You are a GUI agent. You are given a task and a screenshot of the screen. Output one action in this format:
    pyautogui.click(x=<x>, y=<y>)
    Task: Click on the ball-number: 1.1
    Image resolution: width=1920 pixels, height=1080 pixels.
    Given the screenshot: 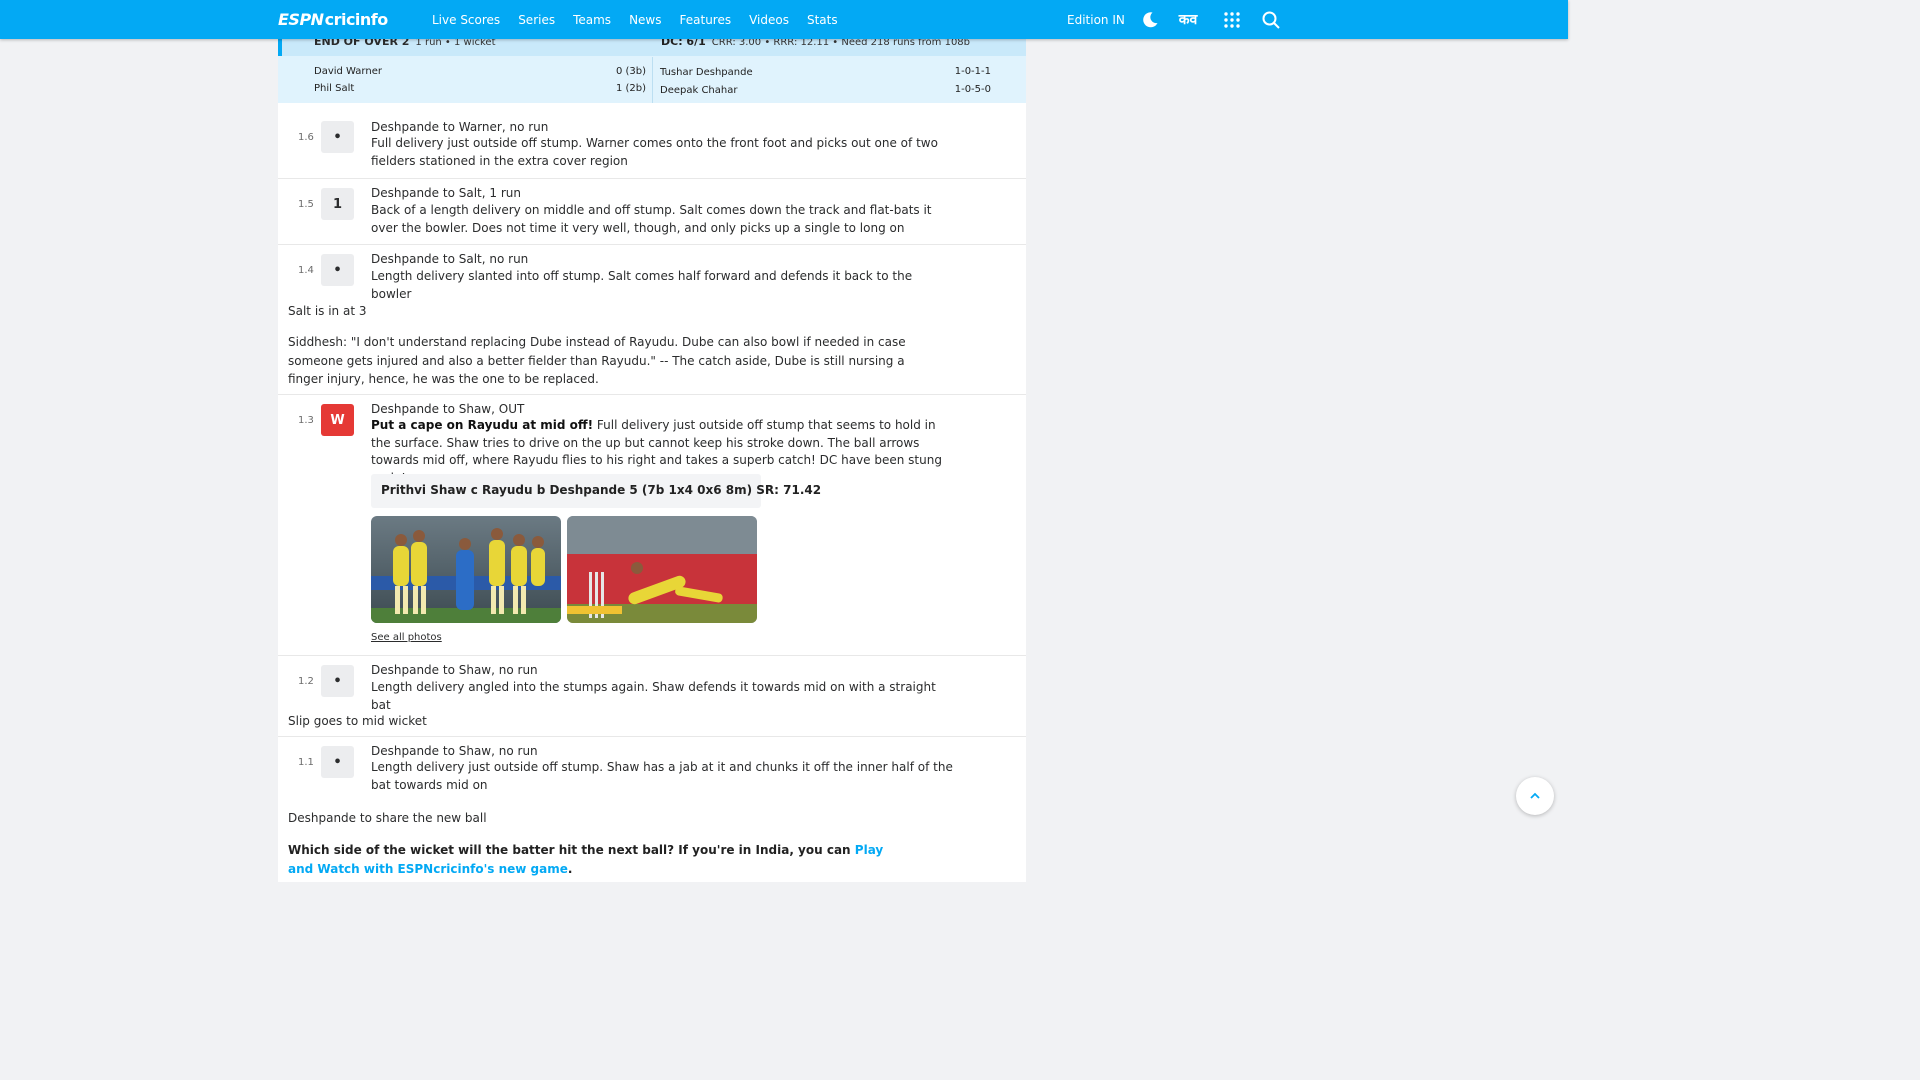 What is the action you would take?
    pyautogui.click(x=306, y=762)
    